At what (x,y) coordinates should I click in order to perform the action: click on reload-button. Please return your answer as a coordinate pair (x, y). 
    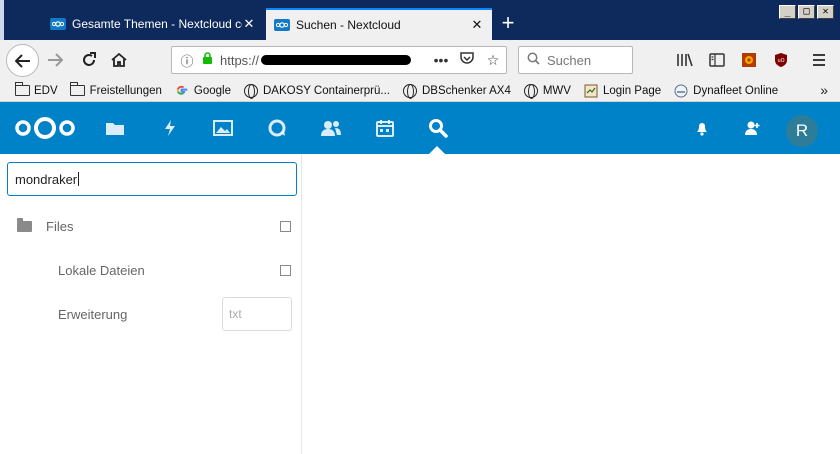
    Looking at the image, I should click on (89, 60).